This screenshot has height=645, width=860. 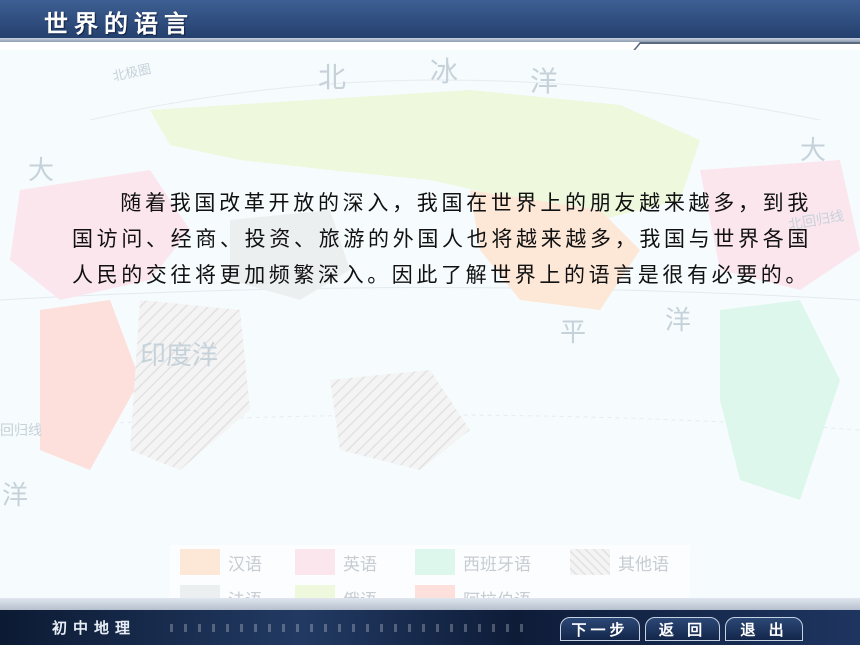 What do you see at coordinates (190, 385) in the screenshot?
I see `other-region-africa` at bounding box center [190, 385].